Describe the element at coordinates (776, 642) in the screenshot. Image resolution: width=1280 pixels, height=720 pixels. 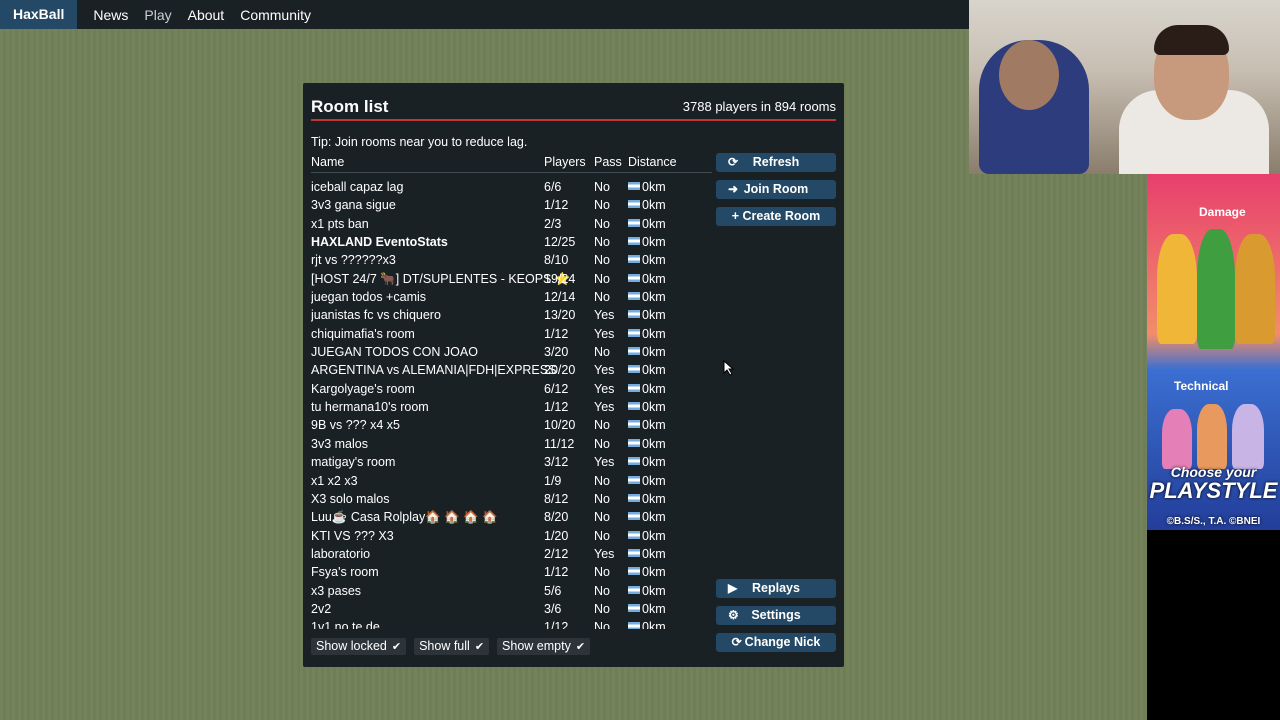
I see `change-nick-button: ⟳ Change Nick` at that location.